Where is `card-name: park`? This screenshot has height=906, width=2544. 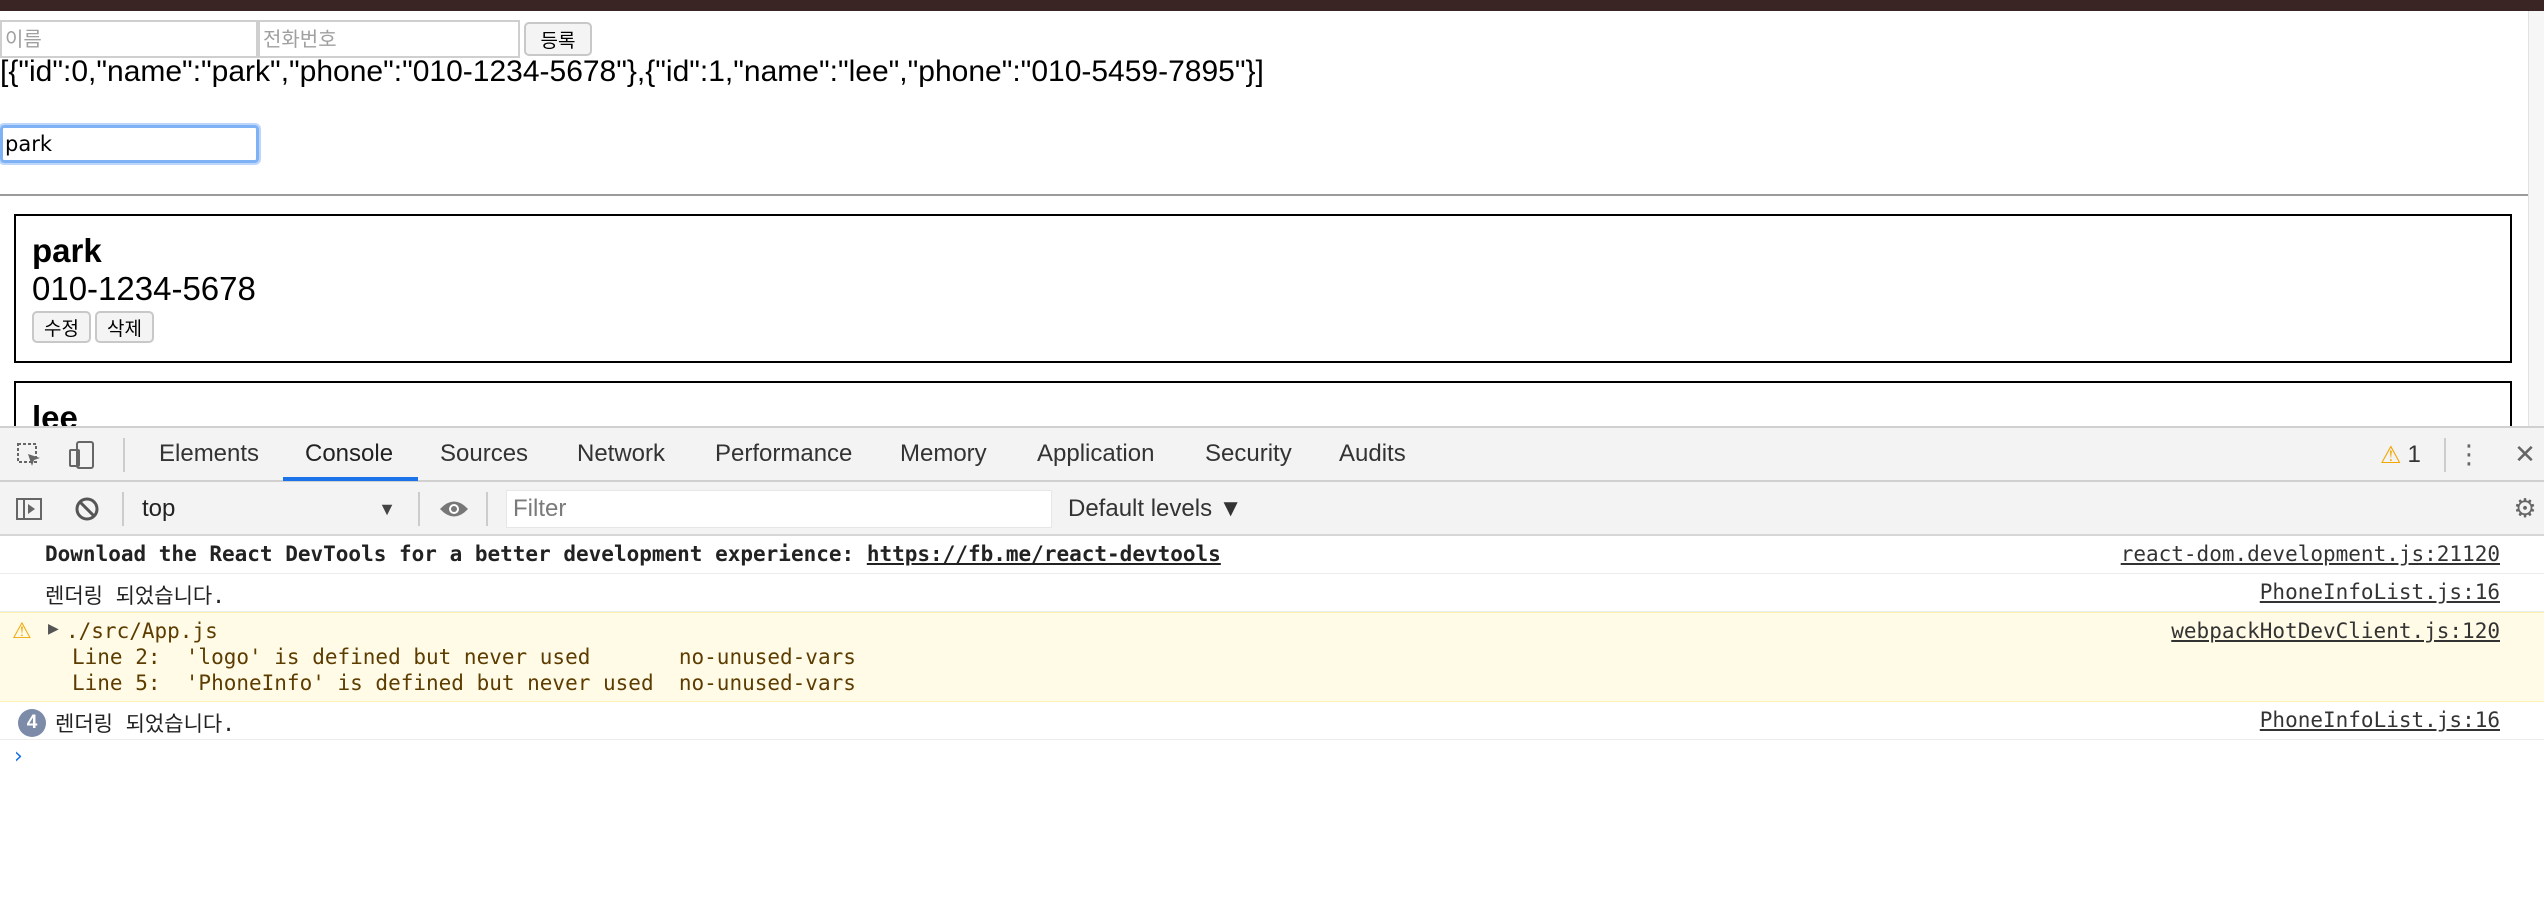
card-name: park is located at coordinates (67, 250).